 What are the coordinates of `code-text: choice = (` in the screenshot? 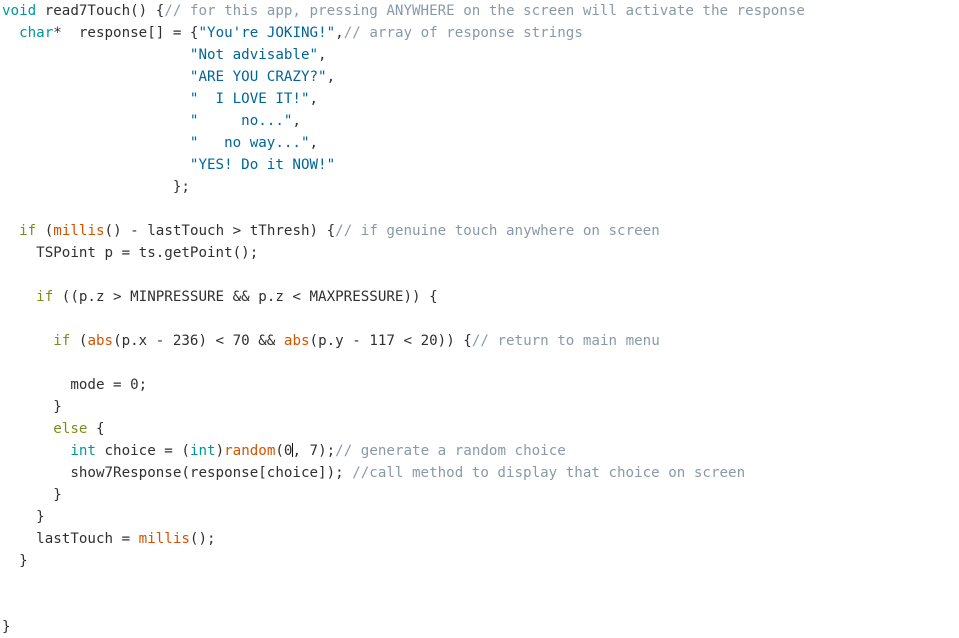 It's located at (142, 451).